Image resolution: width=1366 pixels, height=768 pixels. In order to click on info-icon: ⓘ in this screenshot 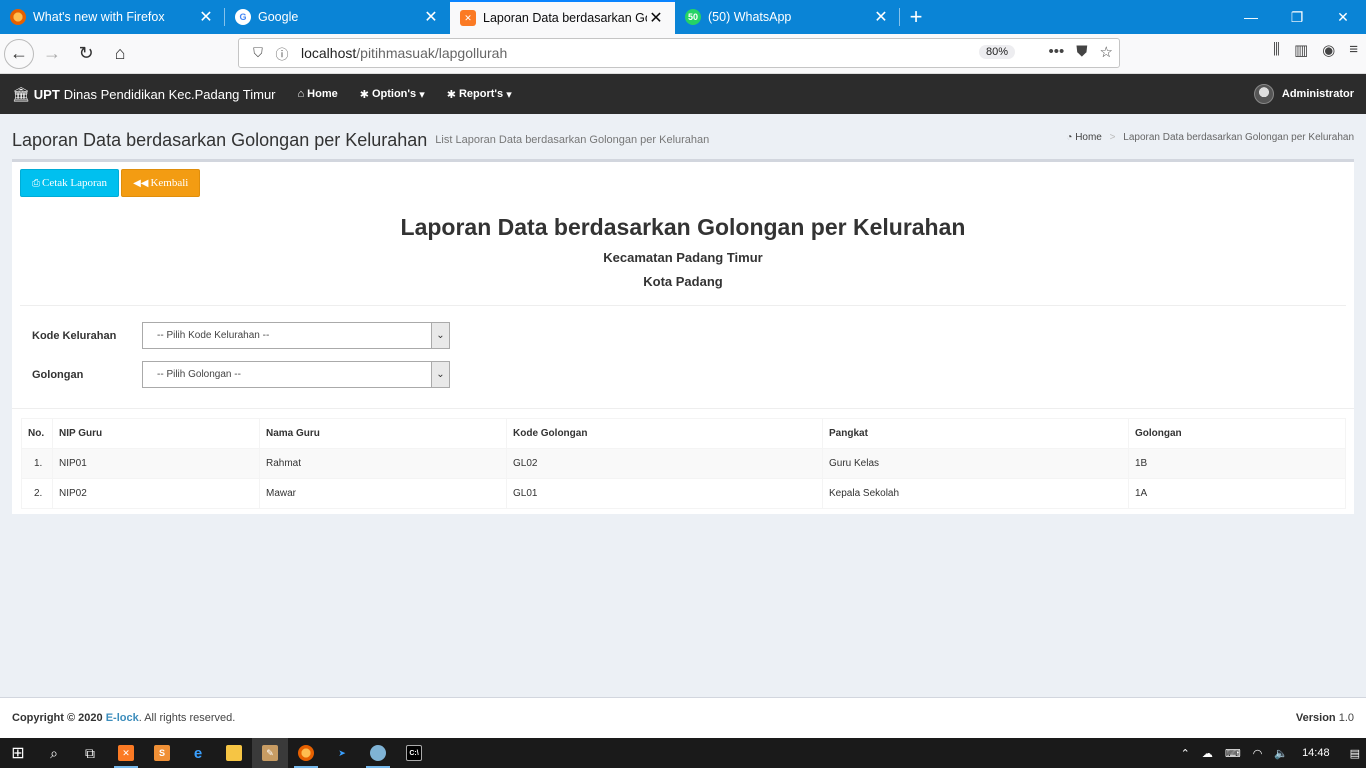, I will do `click(282, 53)`.